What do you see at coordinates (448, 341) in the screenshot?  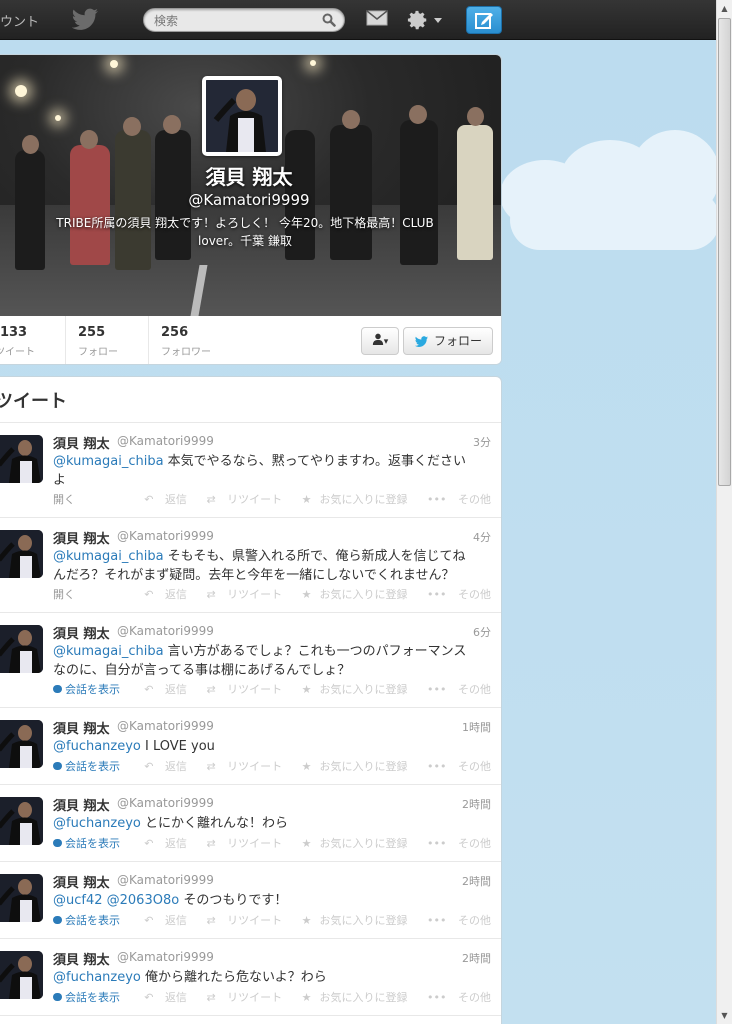 I see `follow-button: フォロー` at bounding box center [448, 341].